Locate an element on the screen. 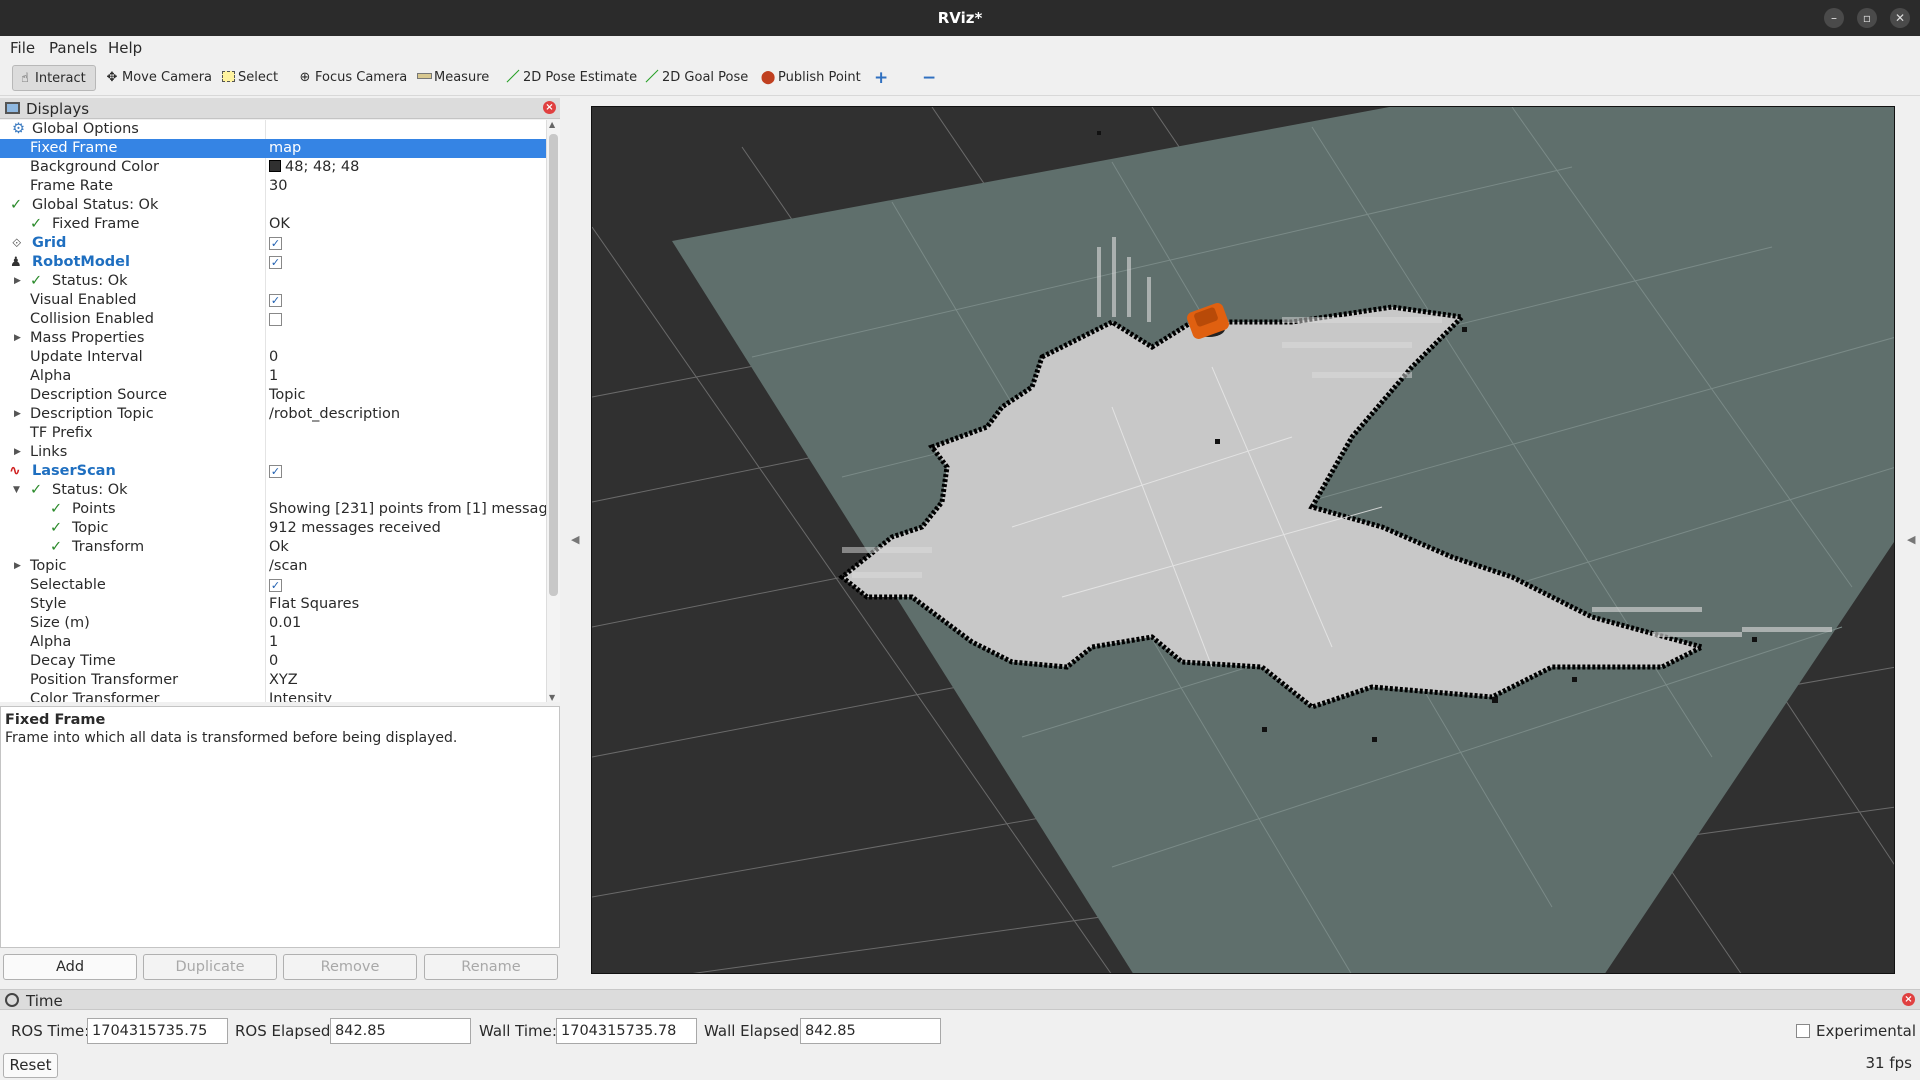 This screenshot has height=1080, width=1920. add-tool-button: + is located at coordinates (882, 78).